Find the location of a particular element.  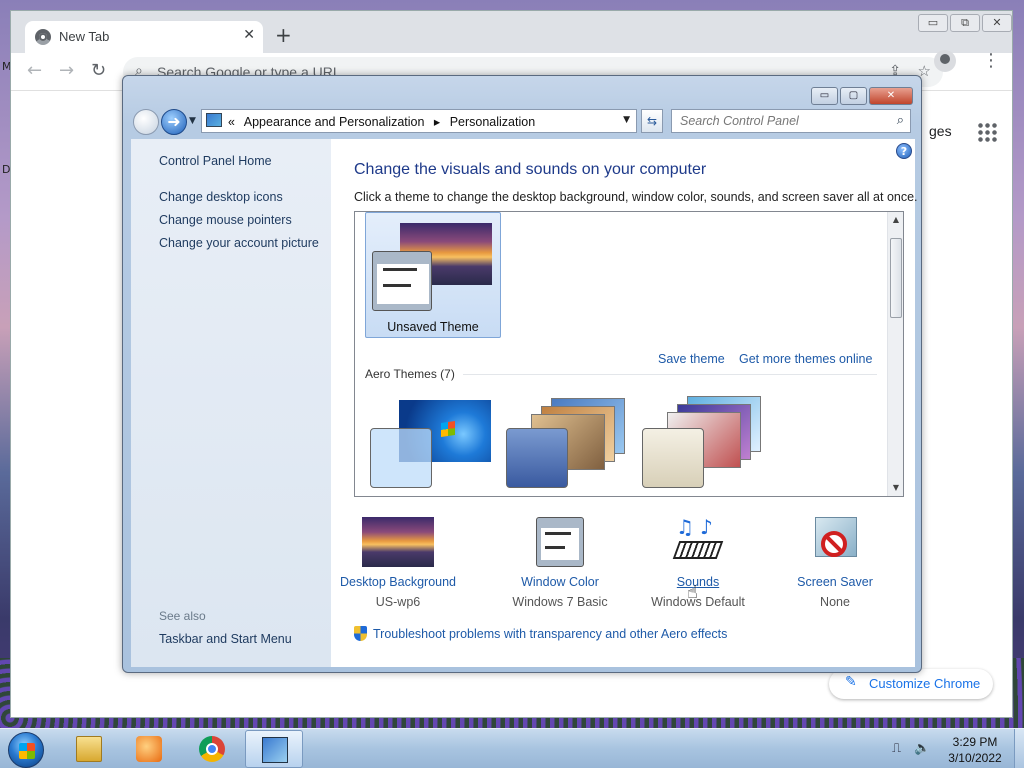

forward-button: → is located at coordinates (66, 71).